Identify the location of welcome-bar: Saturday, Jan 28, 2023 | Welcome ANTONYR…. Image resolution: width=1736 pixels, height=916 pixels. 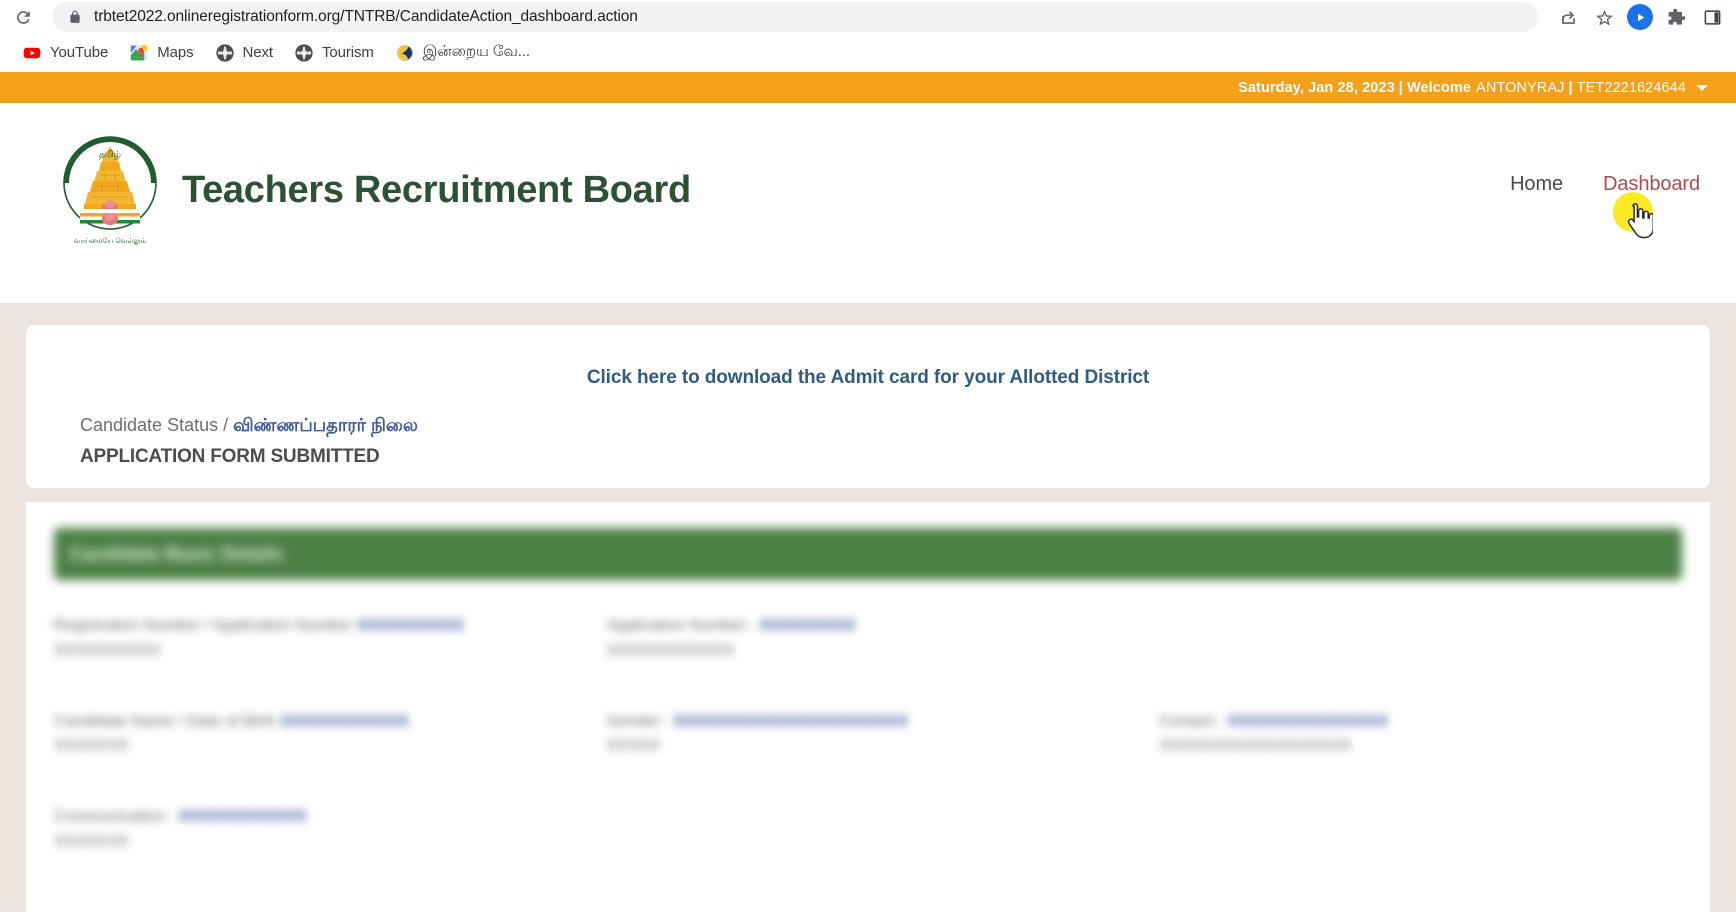
(868, 87).